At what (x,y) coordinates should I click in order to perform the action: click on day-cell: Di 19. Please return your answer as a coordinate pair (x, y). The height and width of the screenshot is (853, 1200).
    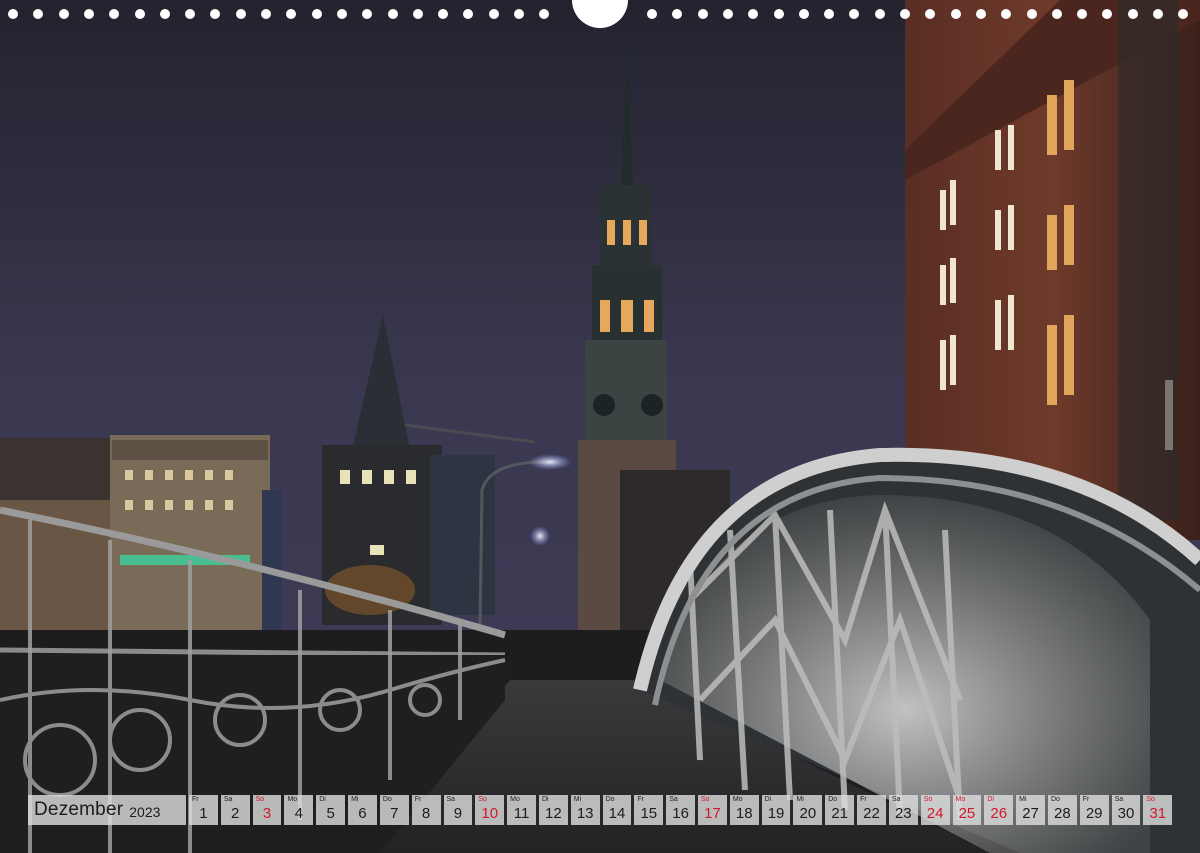
    Looking at the image, I should click on (776, 810).